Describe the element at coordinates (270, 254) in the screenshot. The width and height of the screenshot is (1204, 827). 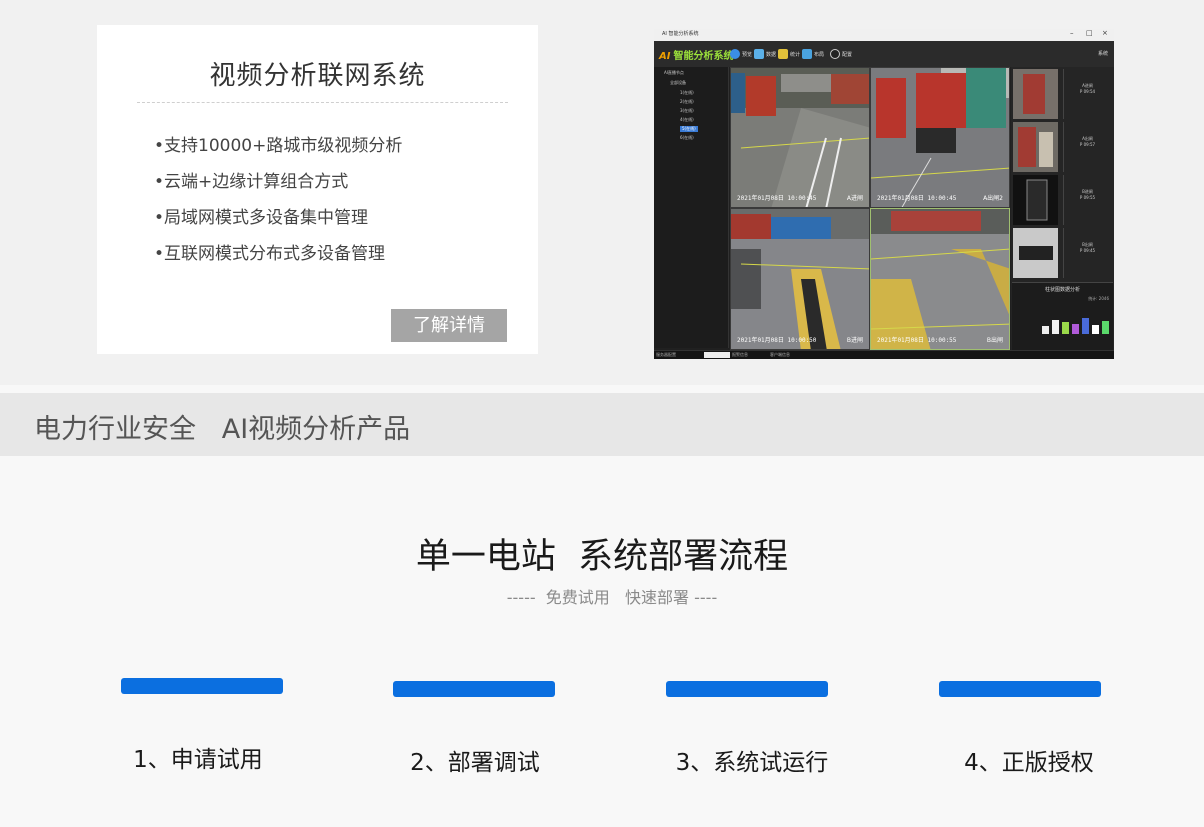
I see `feature-item: •互联网模式分布式多设备管理` at that location.